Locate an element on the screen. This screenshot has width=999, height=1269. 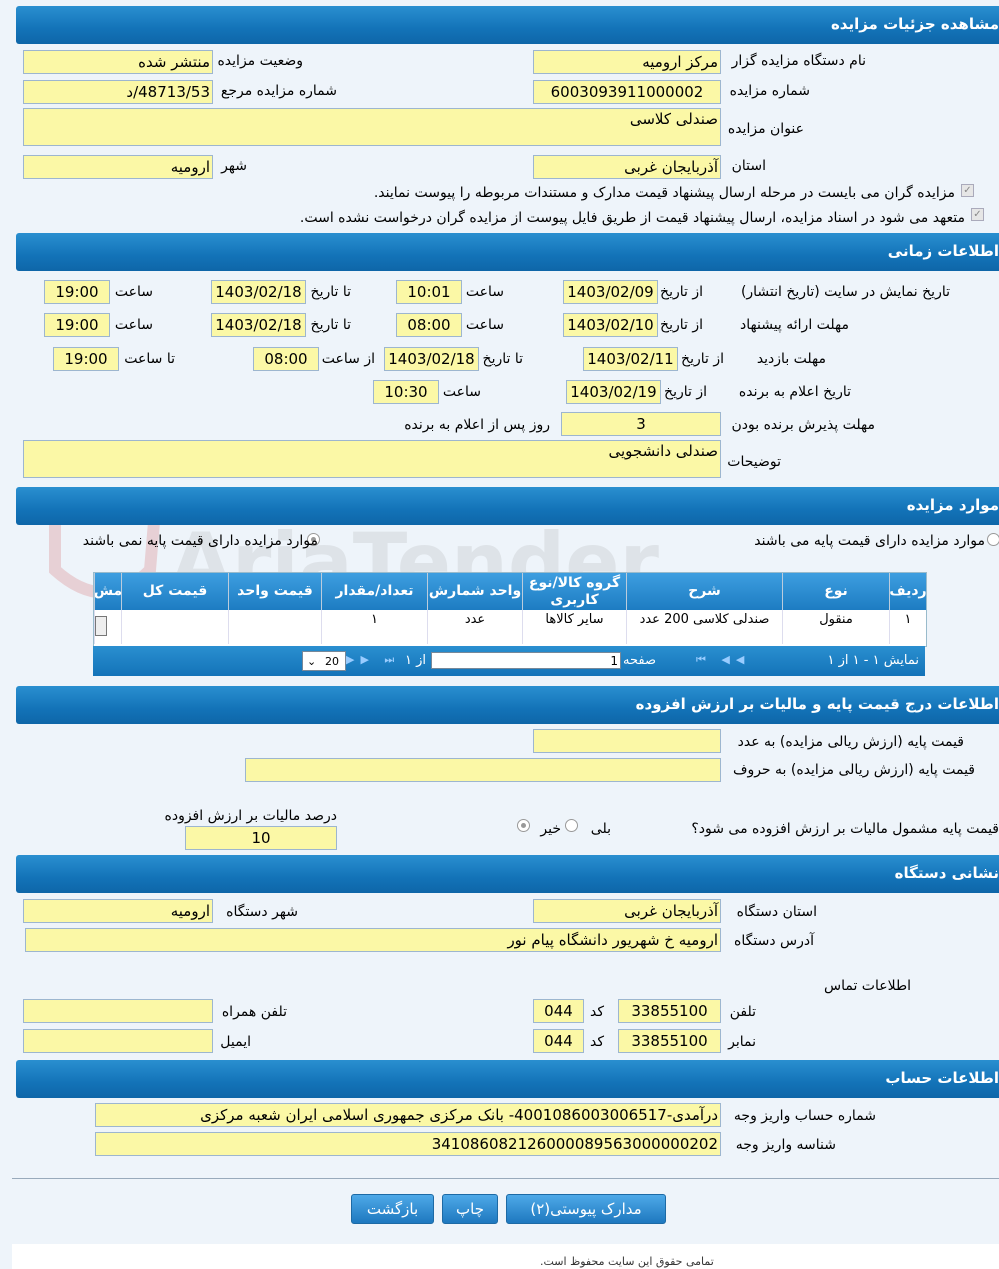
docs-required-checkbox: ✓ is located at coordinates (967, 190).